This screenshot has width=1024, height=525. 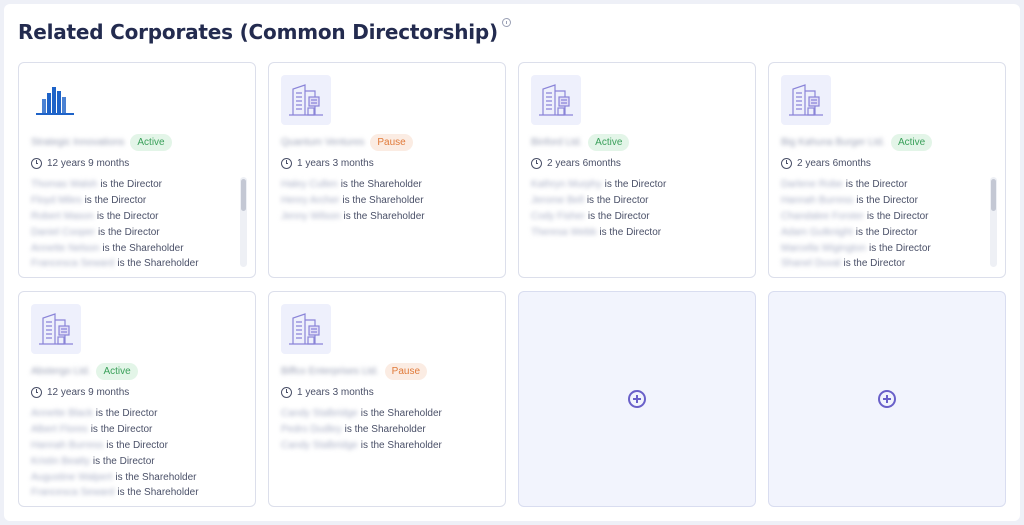 I want to click on company-name-row: Quantum Ventures Pause, so click(x=347, y=142).